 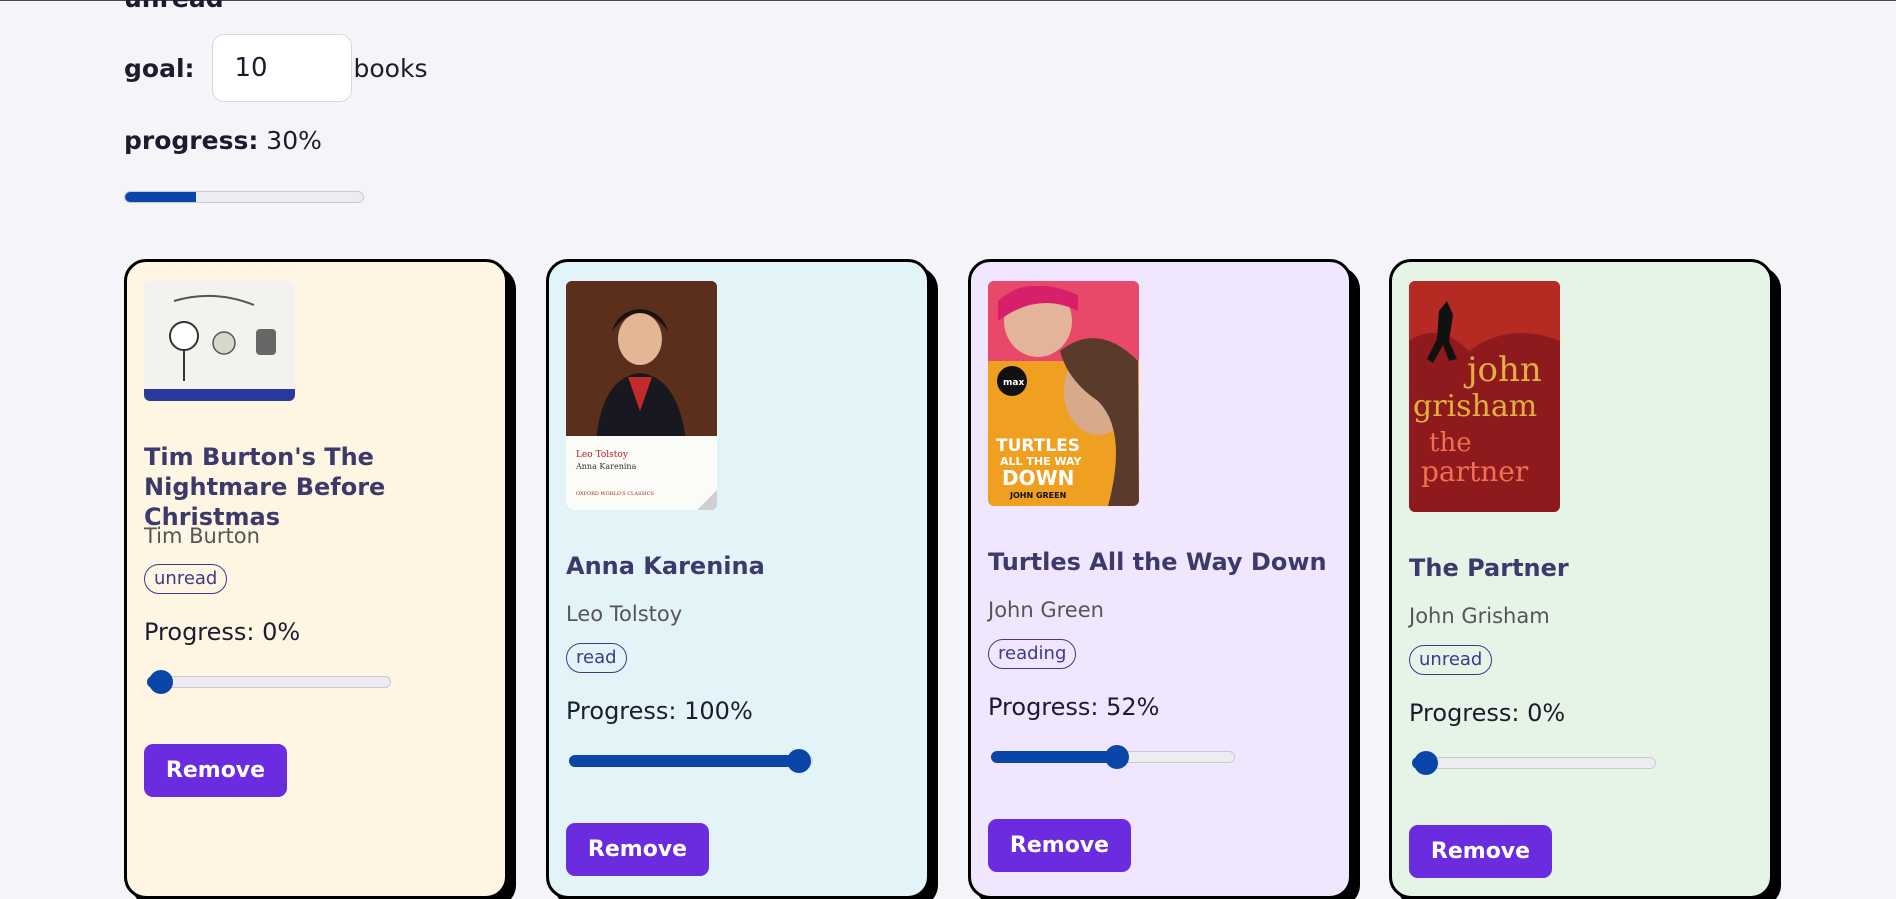 What do you see at coordinates (191, 140) in the screenshot?
I see `progress-label: progress:` at bounding box center [191, 140].